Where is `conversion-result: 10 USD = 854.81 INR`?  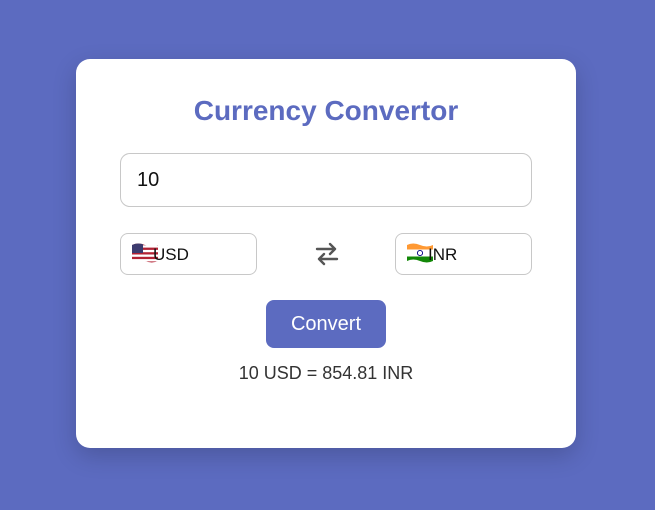 conversion-result: 10 USD = 854.81 INR is located at coordinates (326, 373).